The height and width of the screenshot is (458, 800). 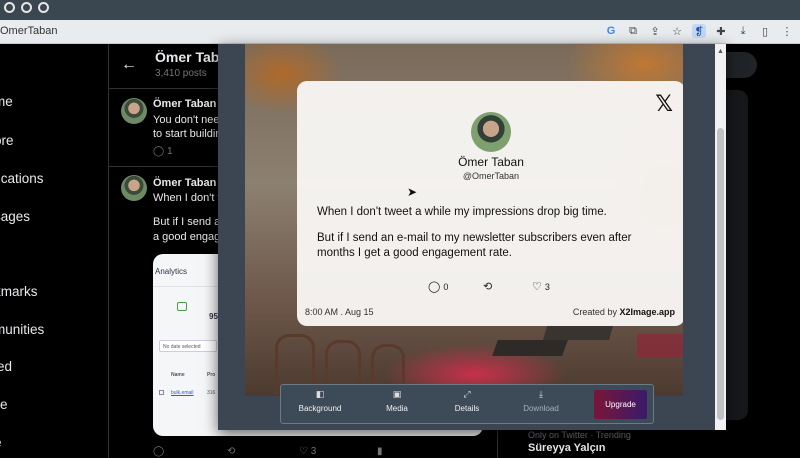 What do you see at coordinates (6, 366) in the screenshot?
I see `nav-item-verified: ied` at bounding box center [6, 366].